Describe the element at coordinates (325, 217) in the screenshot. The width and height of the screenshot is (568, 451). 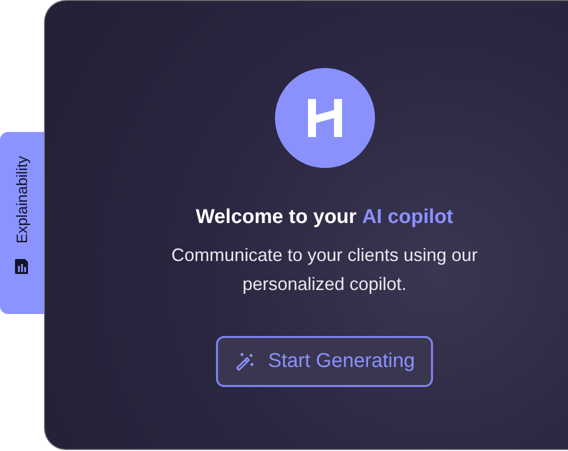
I see `welcome-title: Welcome to your AI copilot` at that location.